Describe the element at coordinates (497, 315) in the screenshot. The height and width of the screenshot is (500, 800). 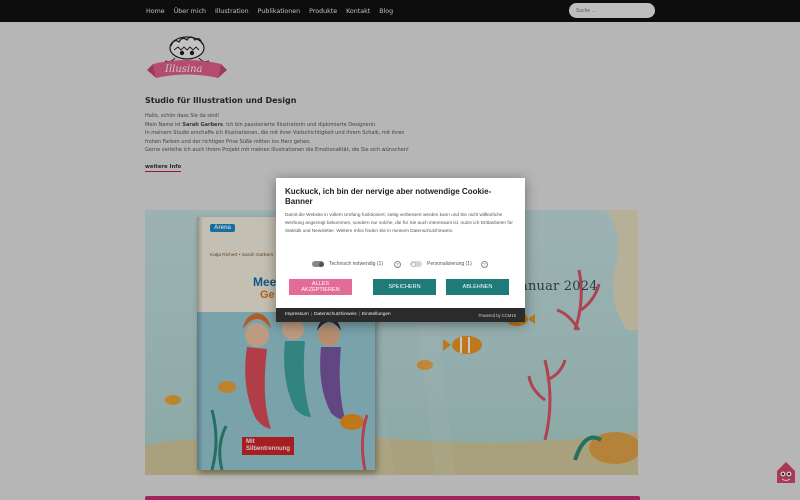
I see `powered-by-text: Powered by CCM19` at that location.